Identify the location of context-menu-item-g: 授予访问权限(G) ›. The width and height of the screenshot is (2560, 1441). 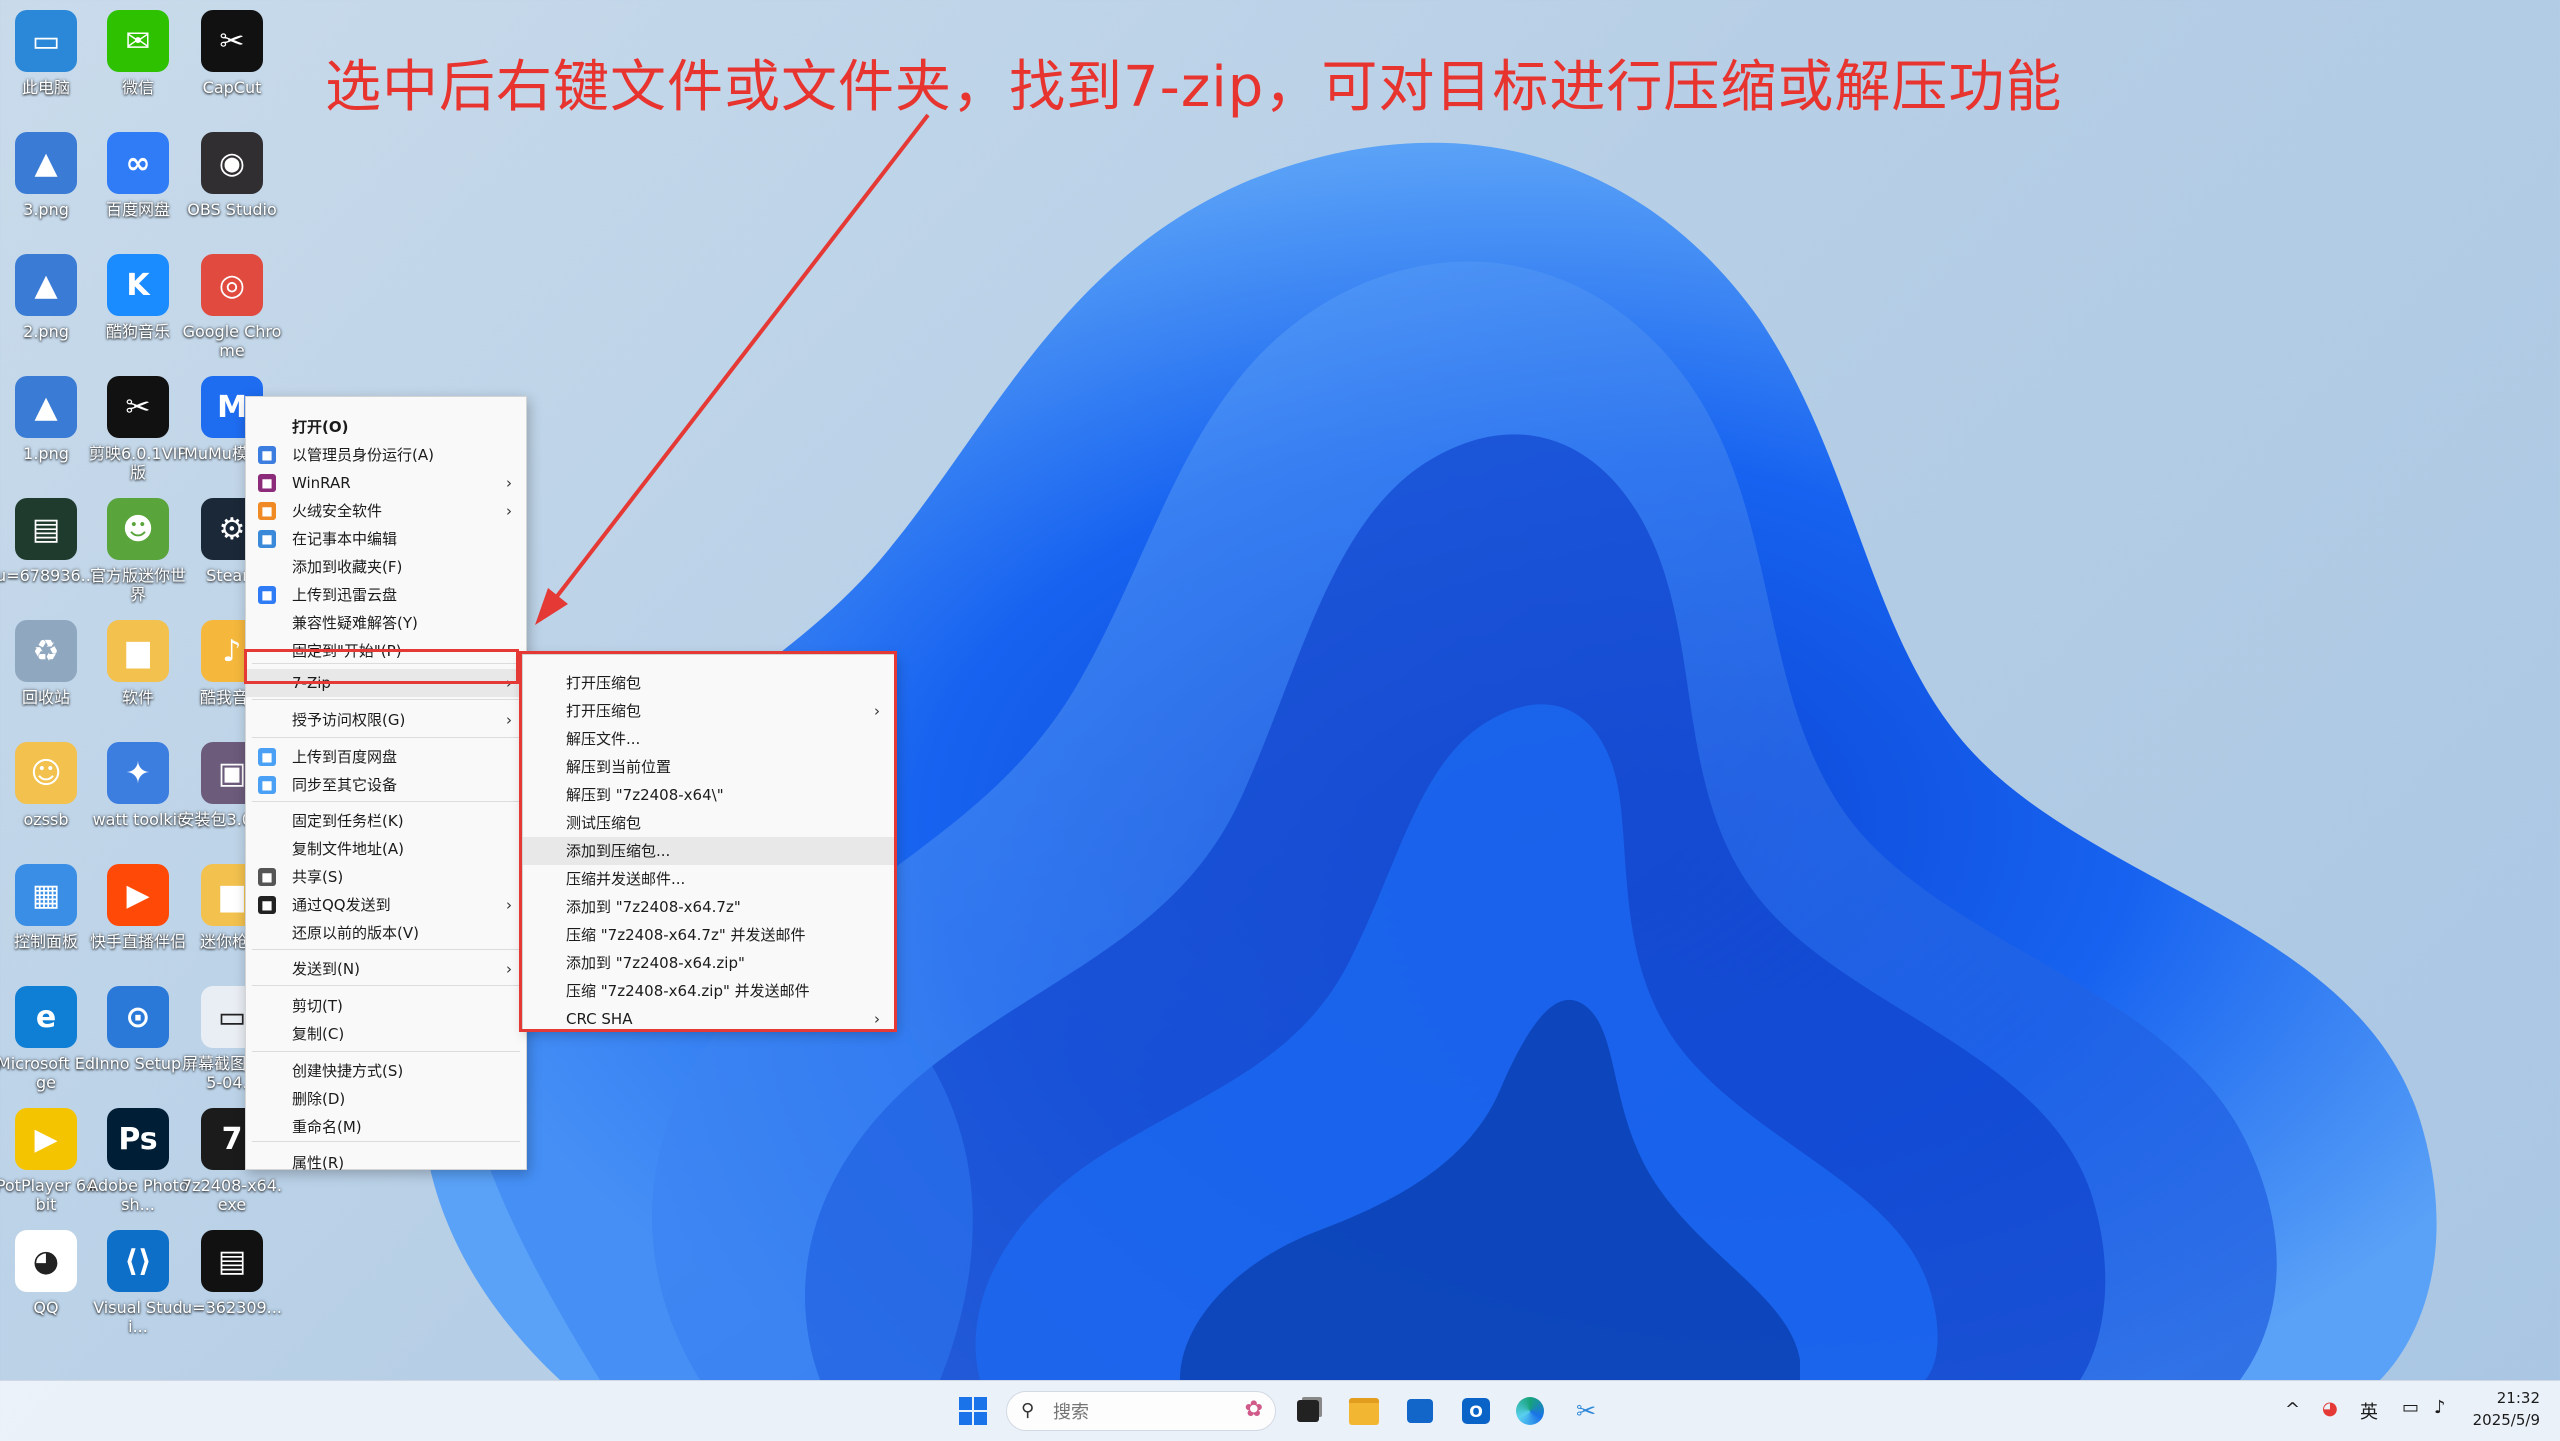
(386, 720).